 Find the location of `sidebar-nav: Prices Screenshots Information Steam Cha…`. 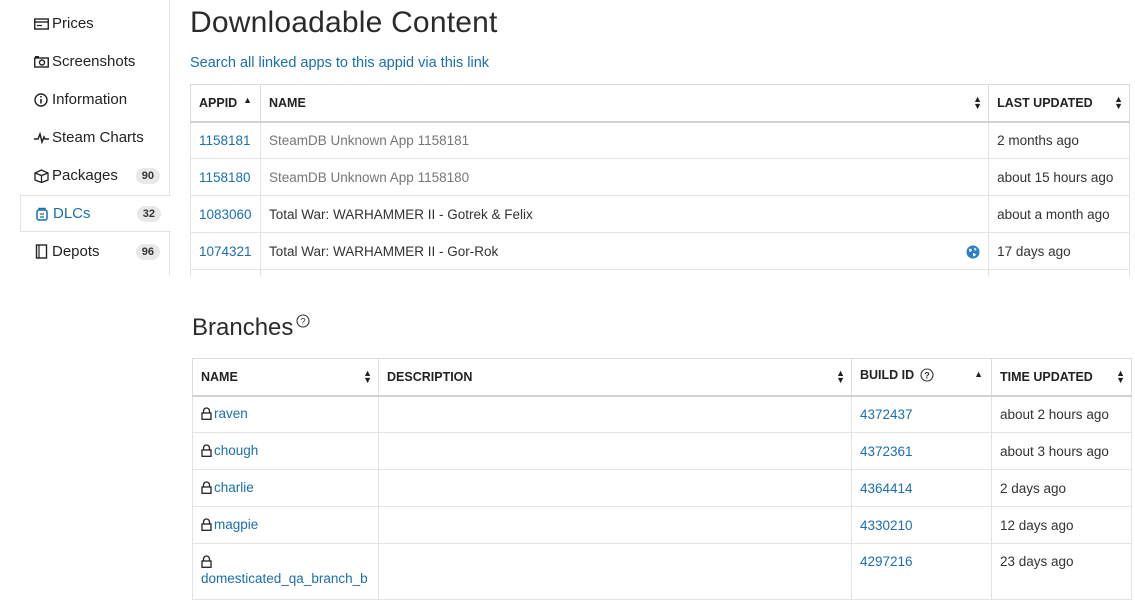

sidebar-nav: Prices Screenshots Information Steam Cha… is located at coordinates (95, 137).